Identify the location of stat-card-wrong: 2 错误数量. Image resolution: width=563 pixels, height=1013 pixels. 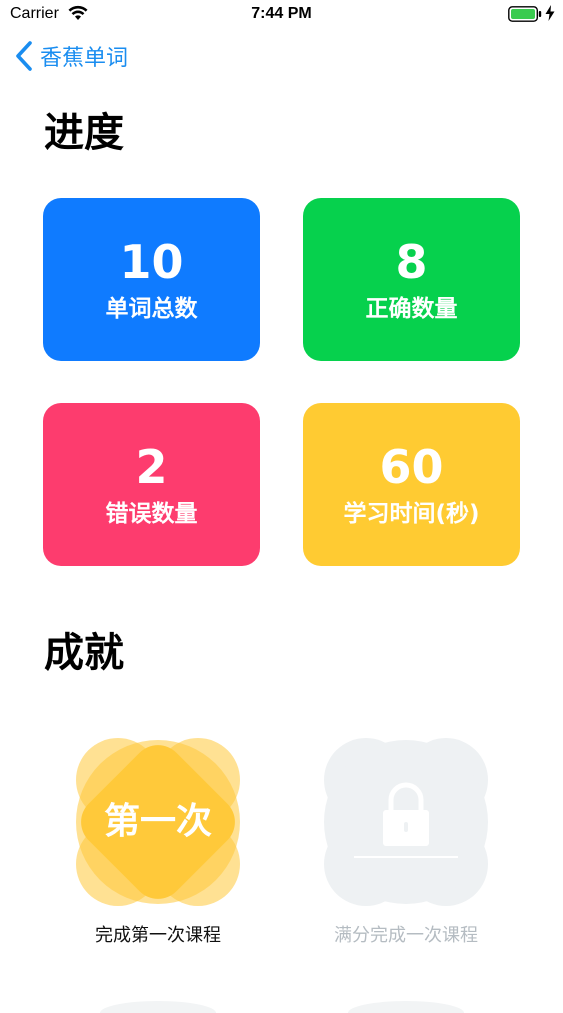
(151, 484).